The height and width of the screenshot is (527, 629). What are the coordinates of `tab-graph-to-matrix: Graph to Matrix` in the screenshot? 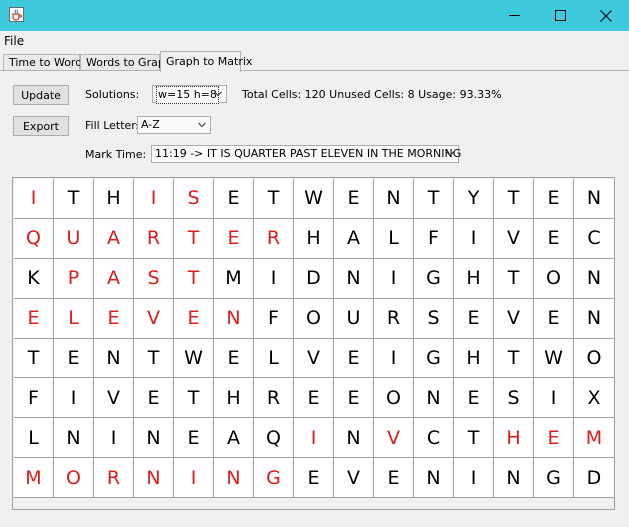 It's located at (206, 61).